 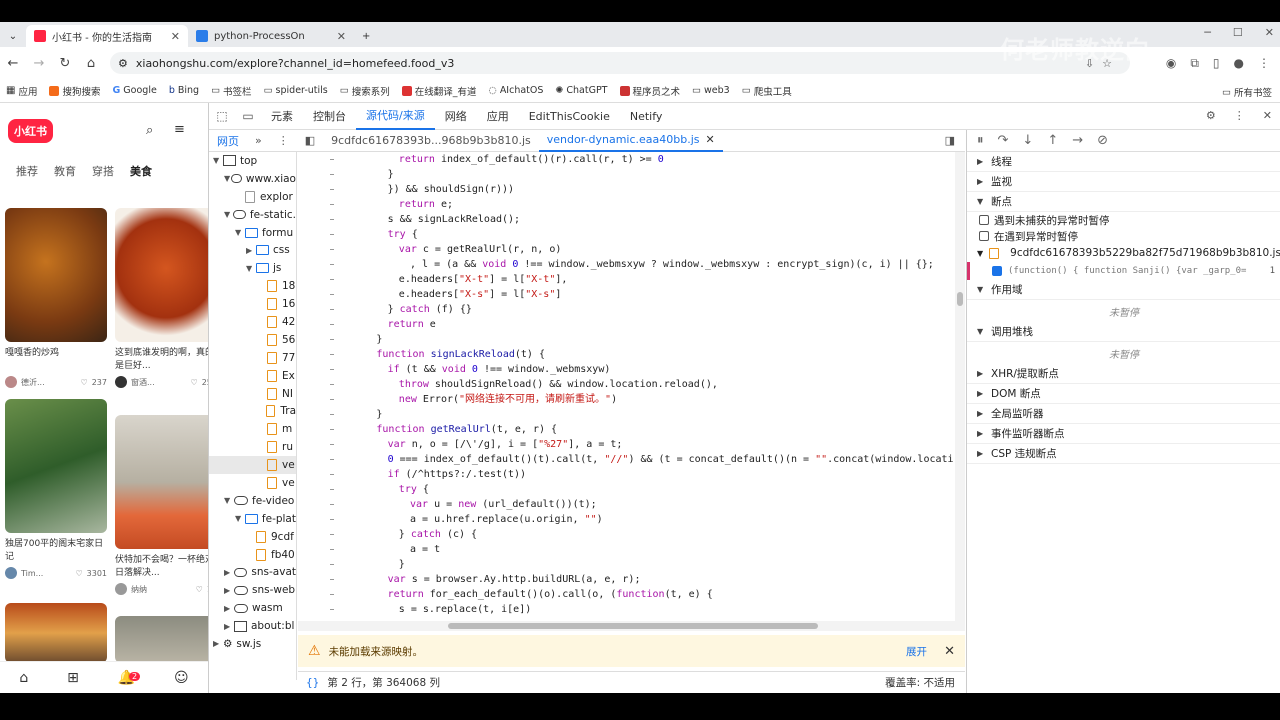 What do you see at coordinates (252, 519) in the screenshot?
I see `tree-node: ▼ fe-plat` at bounding box center [252, 519].